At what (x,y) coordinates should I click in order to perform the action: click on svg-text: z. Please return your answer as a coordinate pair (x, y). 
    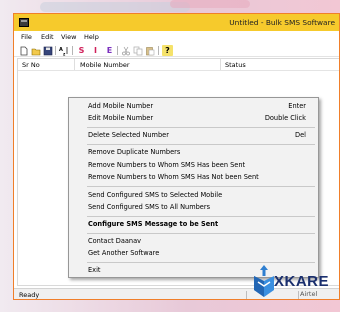
    Looking at the image, I should click on (64, 53).